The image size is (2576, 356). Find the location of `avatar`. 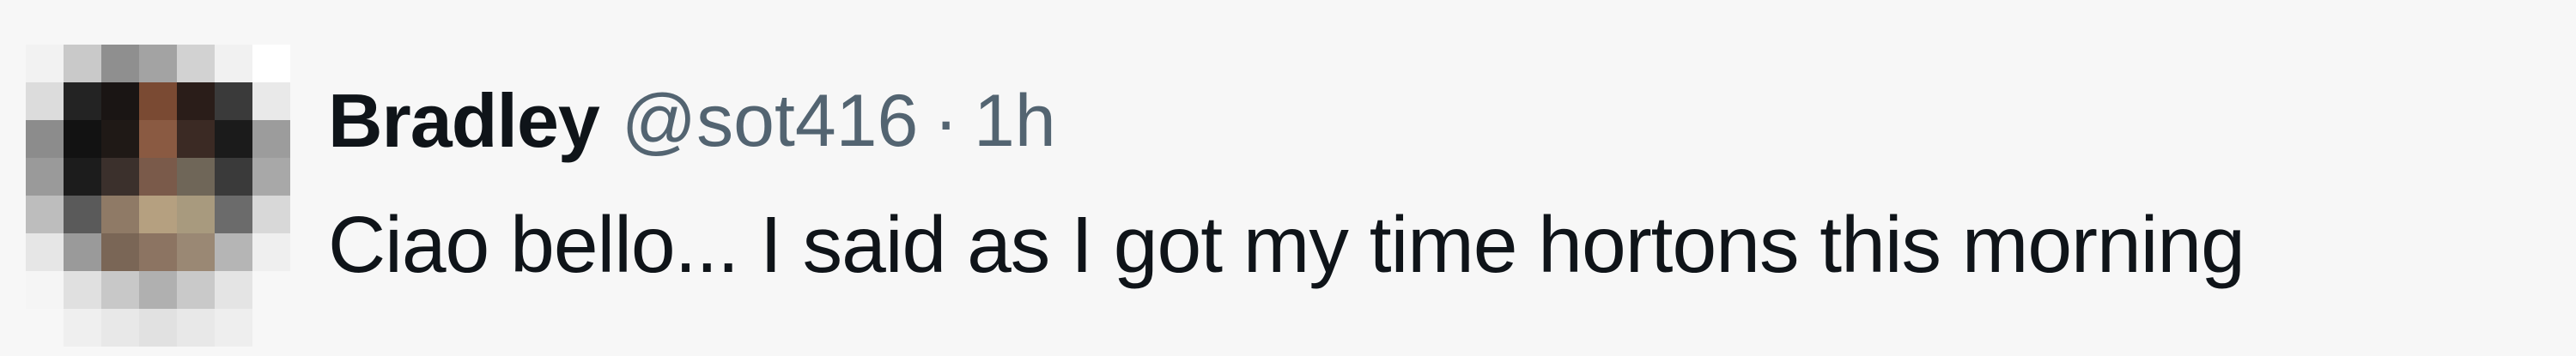

avatar is located at coordinates (158, 196).